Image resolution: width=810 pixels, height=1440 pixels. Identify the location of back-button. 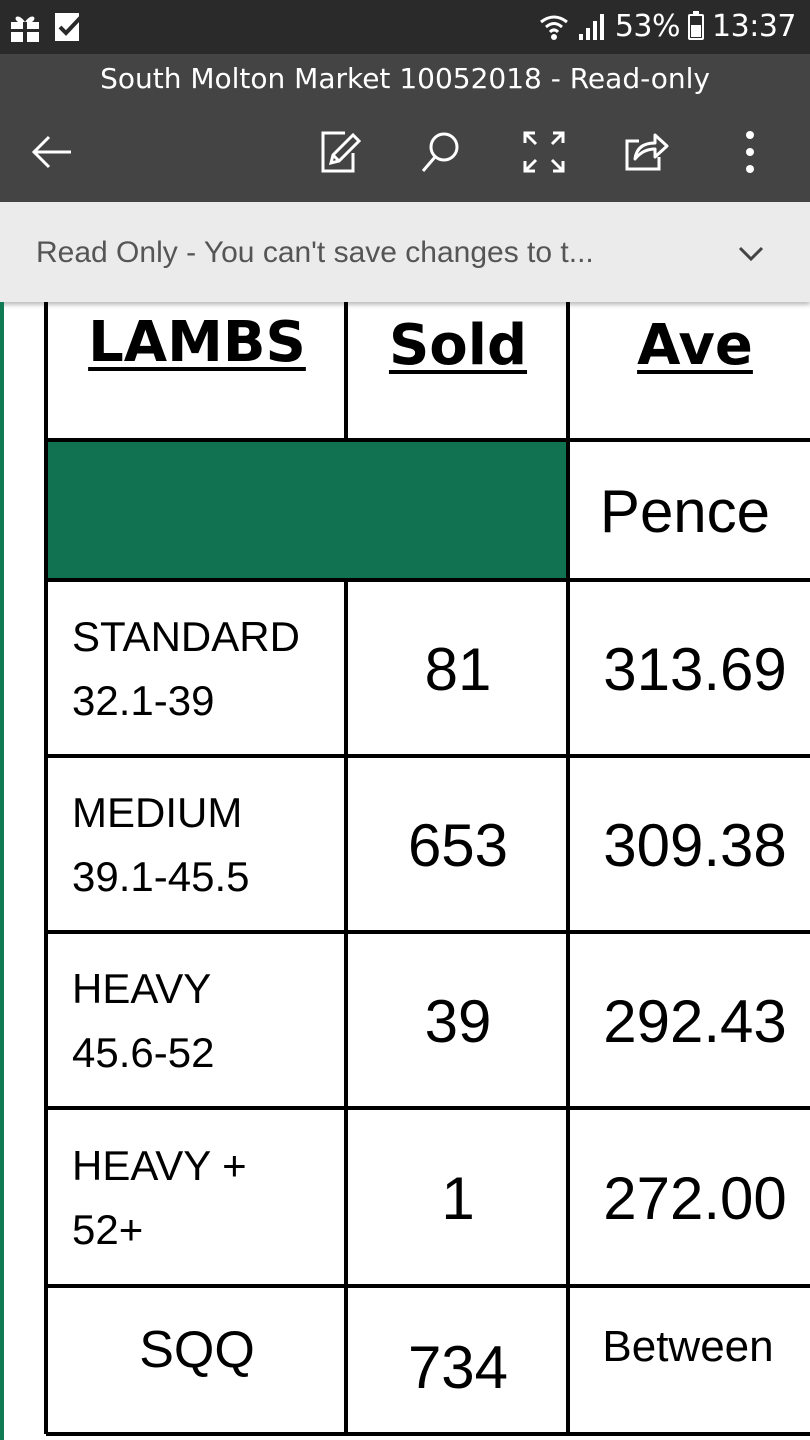
(52, 152).